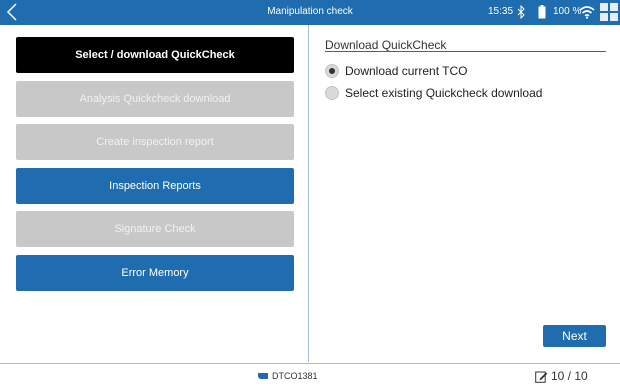  I want to click on clock: 15:35, so click(501, 11).